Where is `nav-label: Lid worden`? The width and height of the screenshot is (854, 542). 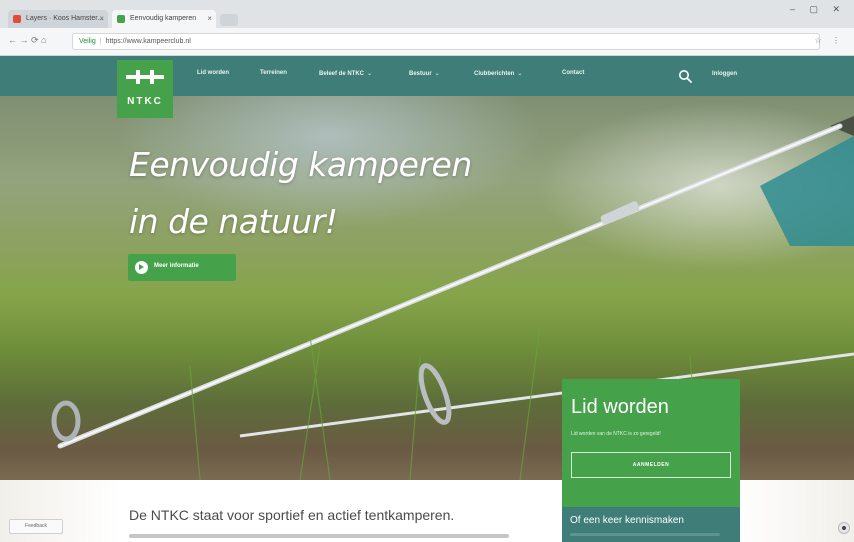 nav-label: Lid worden is located at coordinates (213, 73).